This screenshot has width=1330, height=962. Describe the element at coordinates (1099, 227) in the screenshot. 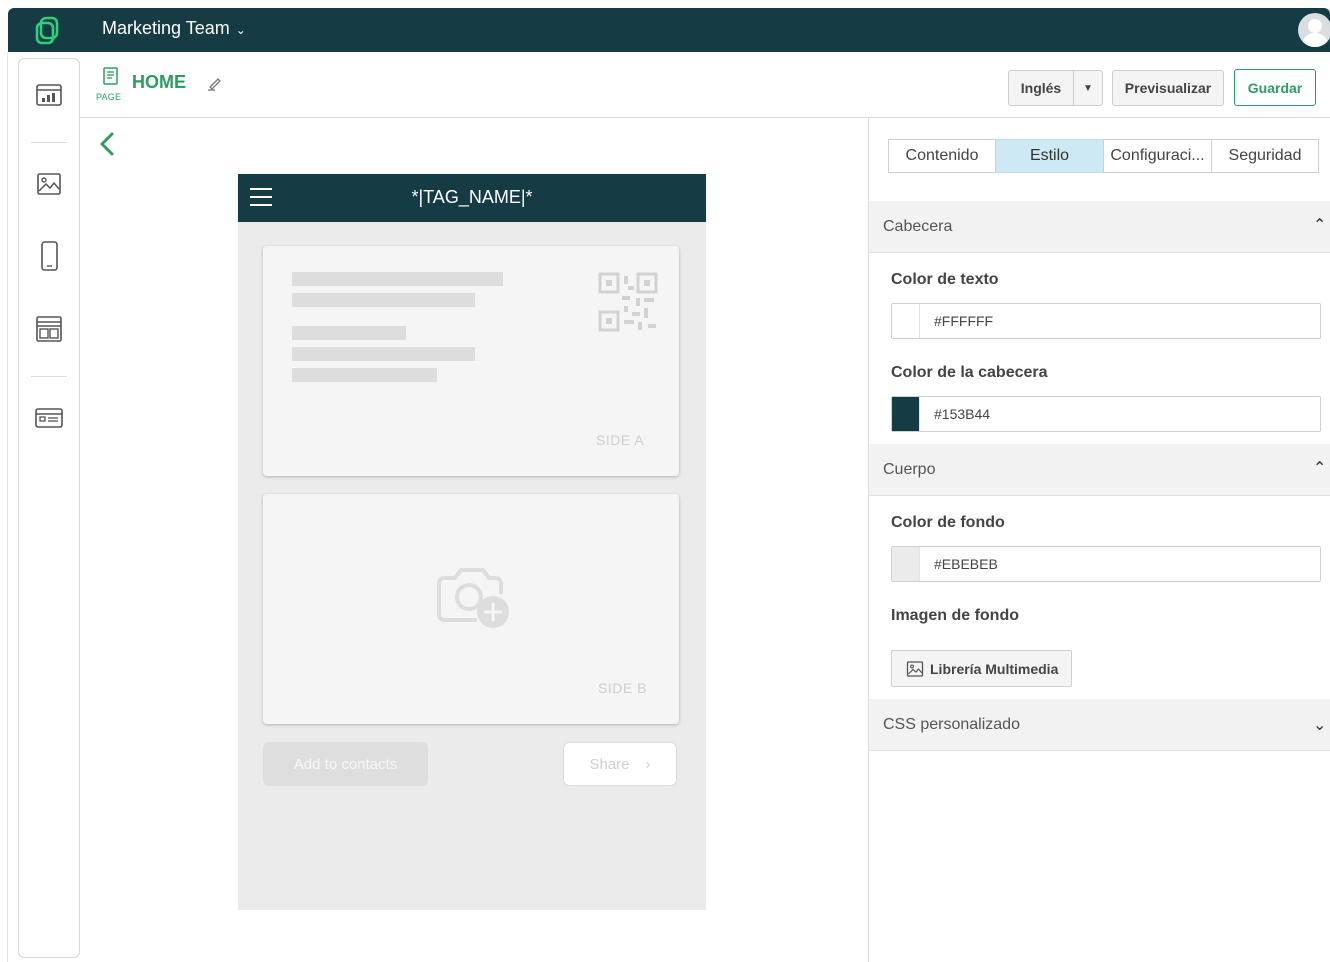

I see `section-cabecera: Cabecera ⌃` at that location.